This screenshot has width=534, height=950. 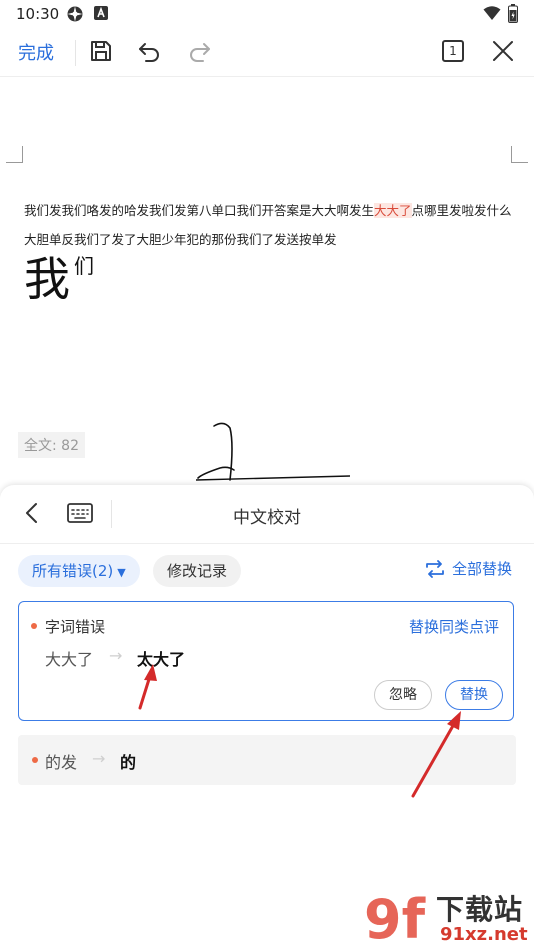 What do you see at coordinates (453, 51) in the screenshot?
I see `page-count-button: 1` at bounding box center [453, 51].